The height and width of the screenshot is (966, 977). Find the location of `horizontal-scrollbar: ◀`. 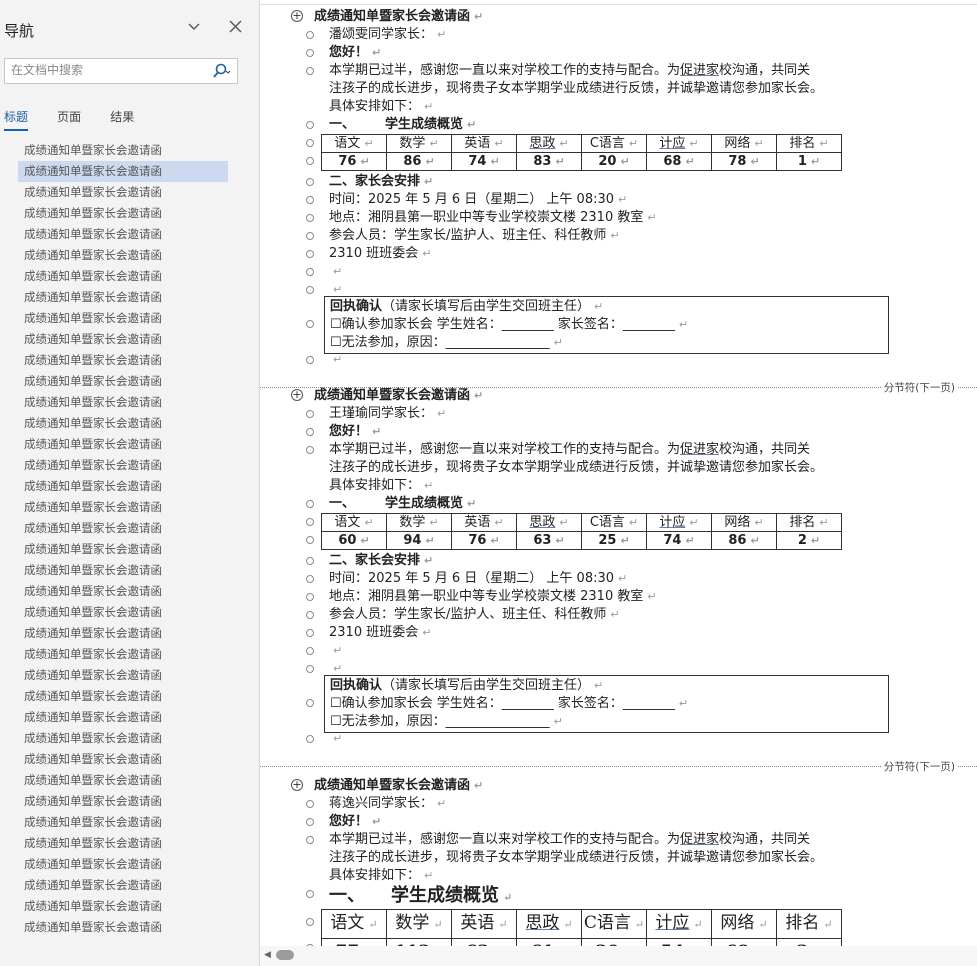

horizontal-scrollbar: ◀ is located at coordinates (618, 956).